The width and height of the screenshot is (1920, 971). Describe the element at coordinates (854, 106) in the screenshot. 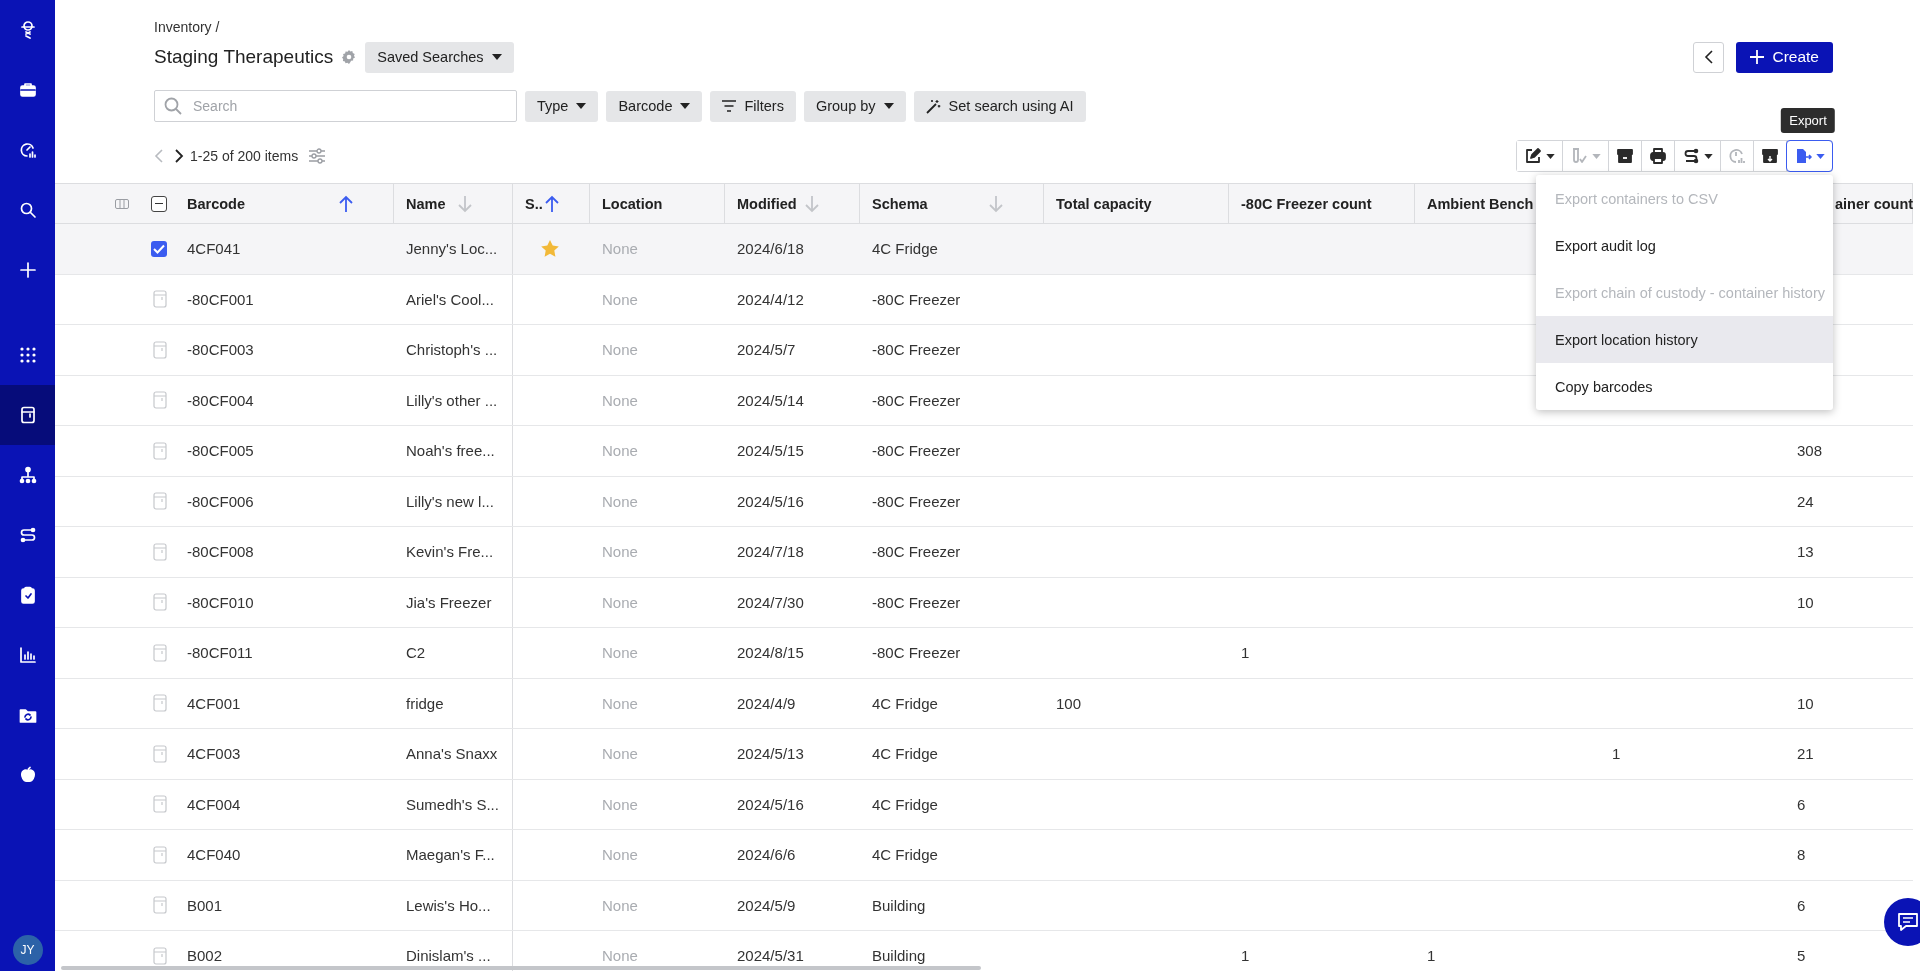

I see `filter-button: Group by` at that location.